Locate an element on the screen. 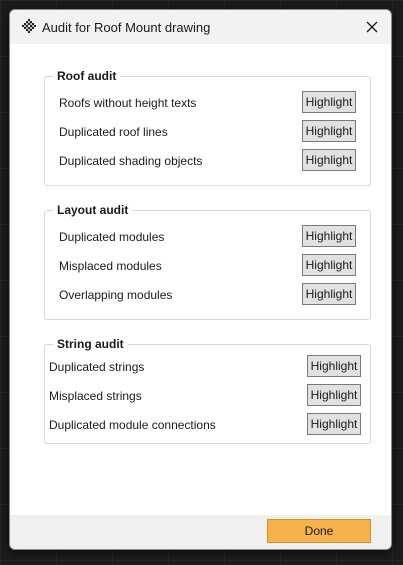 Image resolution: width=403 pixels, height=565 pixels. app-logo-icon is located at coordinates (29, 27).